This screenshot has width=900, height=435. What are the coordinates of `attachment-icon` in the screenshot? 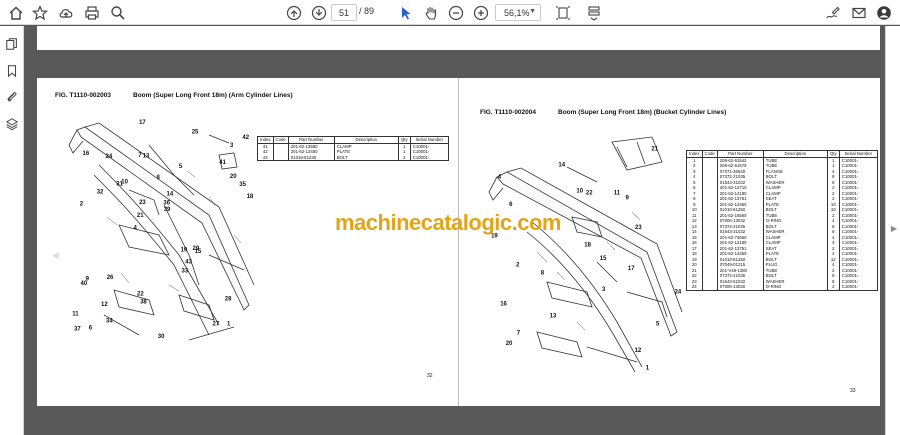 It's located at (12, 97).